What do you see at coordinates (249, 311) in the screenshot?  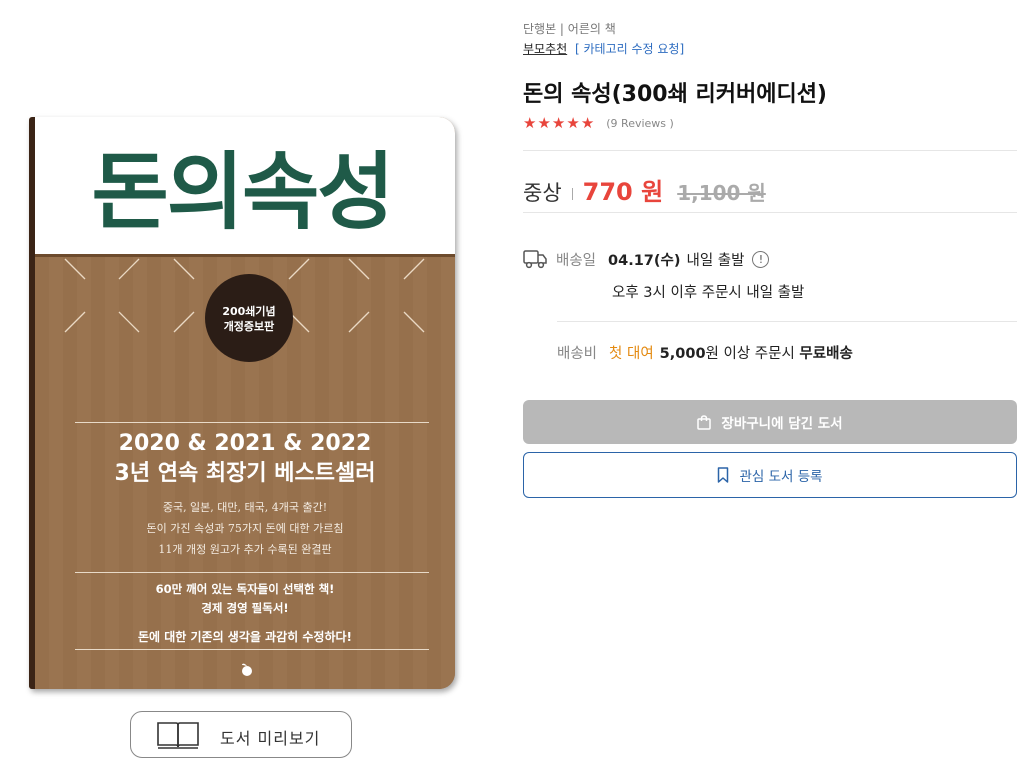 I see `badge-line-1: 200쇄기념` at bounding box center [249, 311].